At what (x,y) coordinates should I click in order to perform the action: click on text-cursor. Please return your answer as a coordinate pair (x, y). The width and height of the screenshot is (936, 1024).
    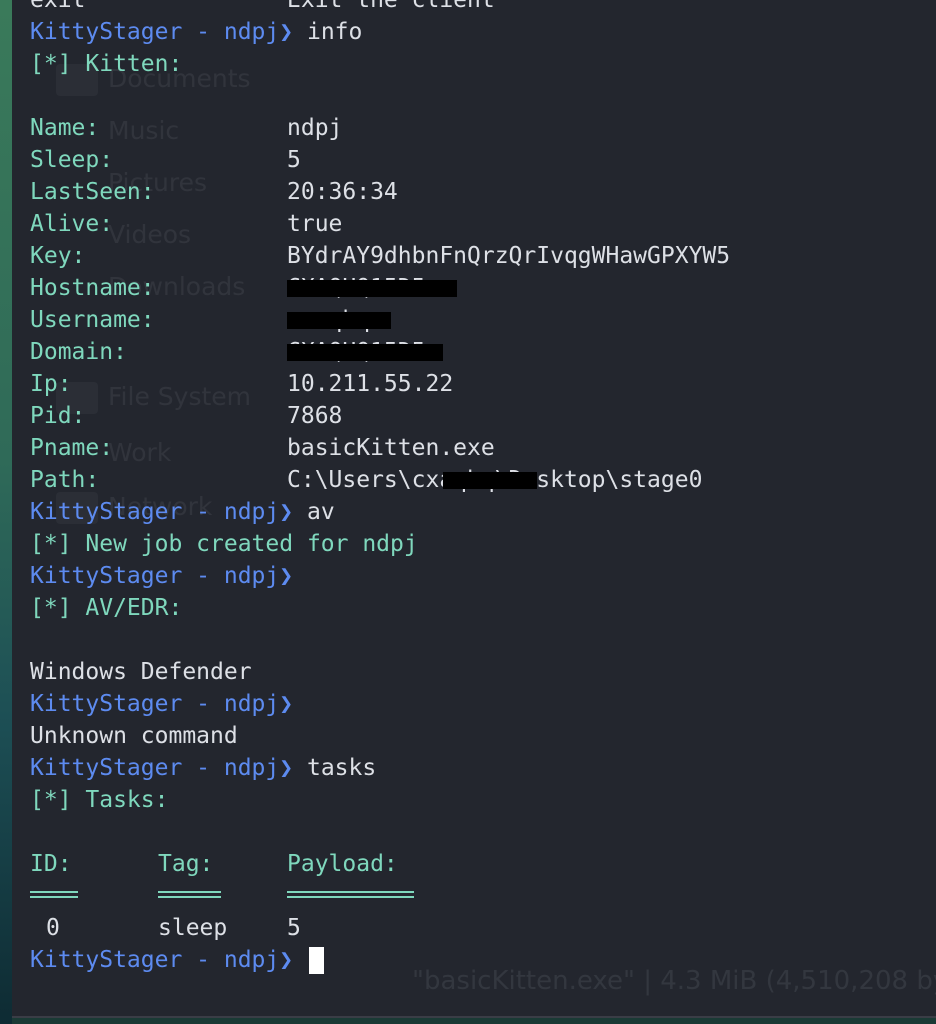
    Looking at the image, I should click on (316, 960).